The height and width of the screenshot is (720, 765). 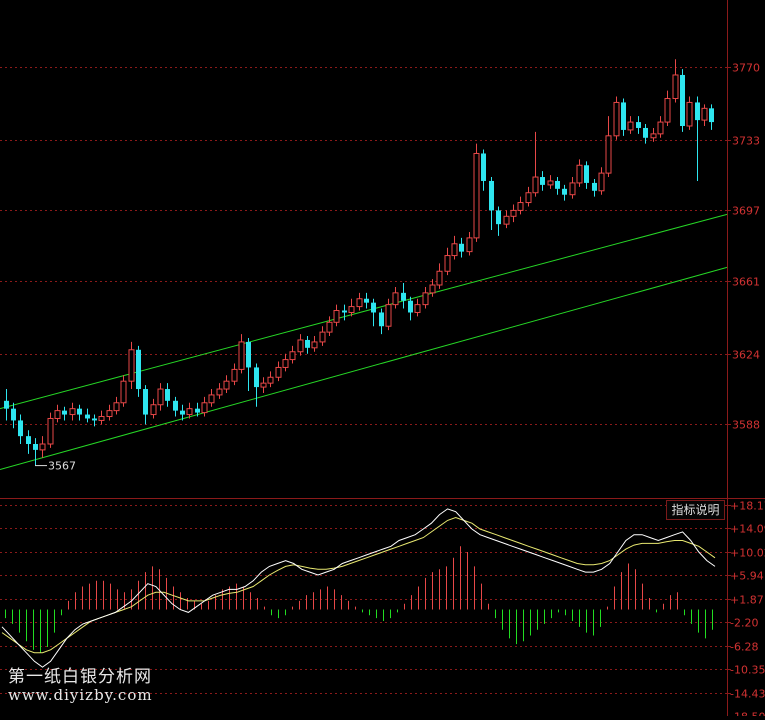 What do you see at coordinates (695, 510) in the screenshot?
I see `indicator-help-button: 指标说明` at bounding box center [695, 510].